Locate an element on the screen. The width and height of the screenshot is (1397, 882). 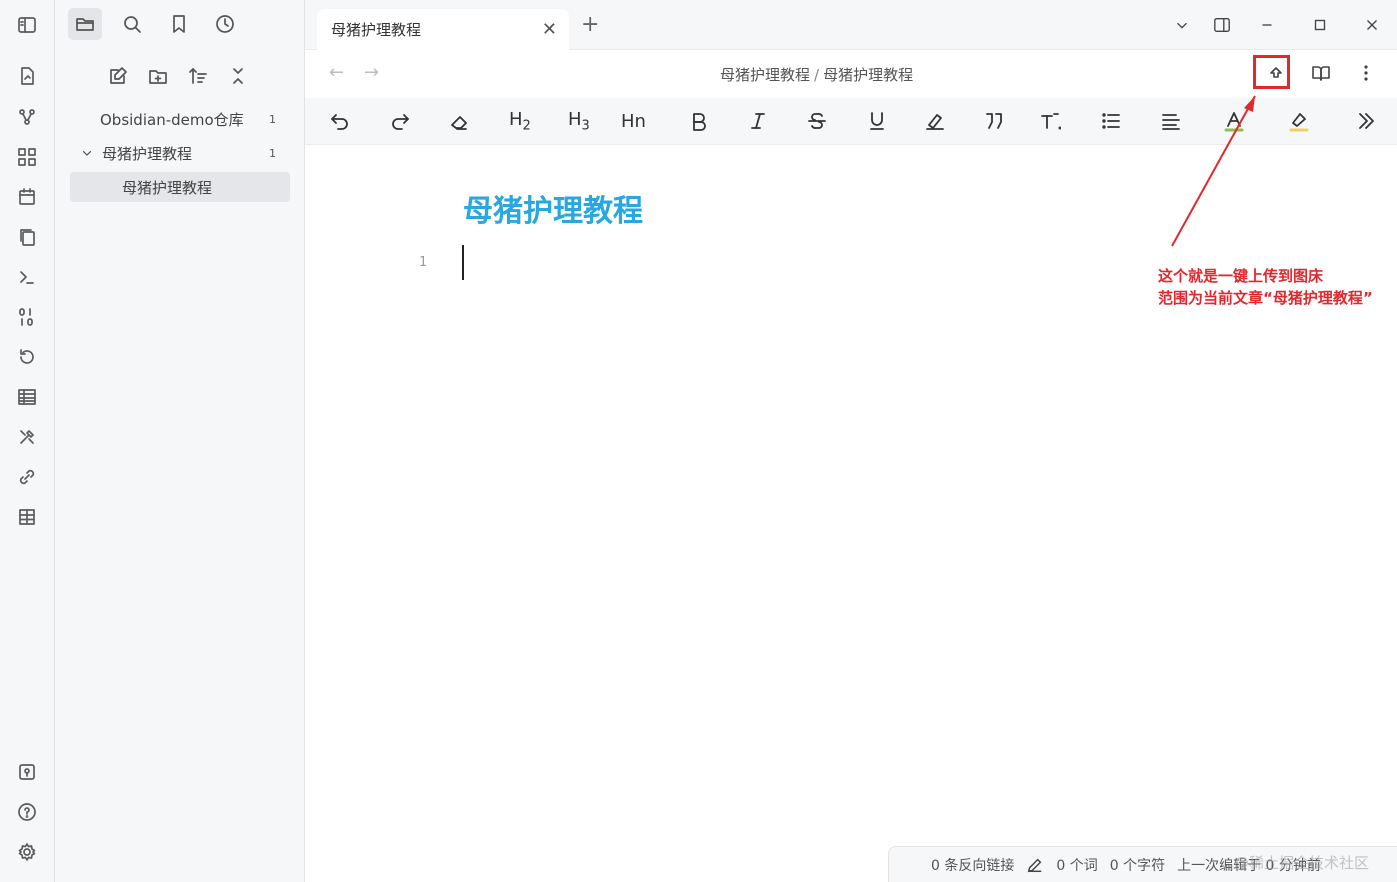
open-quick-switcher-icon is located at coordinates (27, 76).